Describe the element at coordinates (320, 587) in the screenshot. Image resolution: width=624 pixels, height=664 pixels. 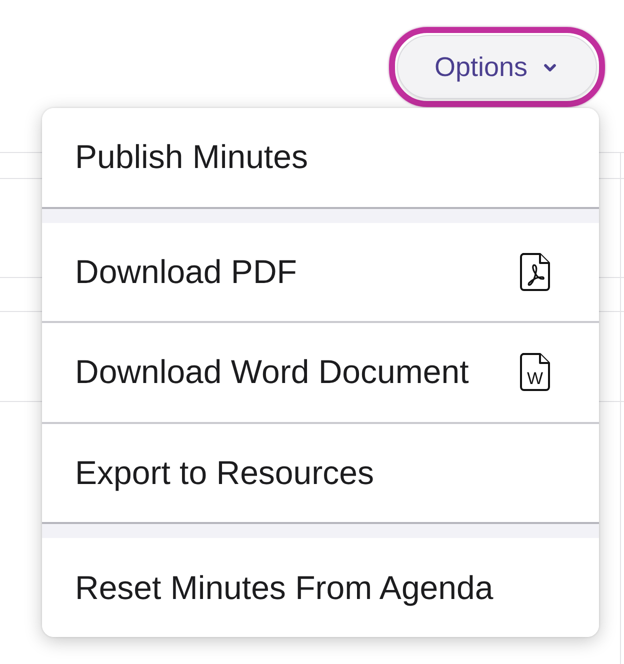
I see `menu-item: Reset Minutes From Agenda` at that location.